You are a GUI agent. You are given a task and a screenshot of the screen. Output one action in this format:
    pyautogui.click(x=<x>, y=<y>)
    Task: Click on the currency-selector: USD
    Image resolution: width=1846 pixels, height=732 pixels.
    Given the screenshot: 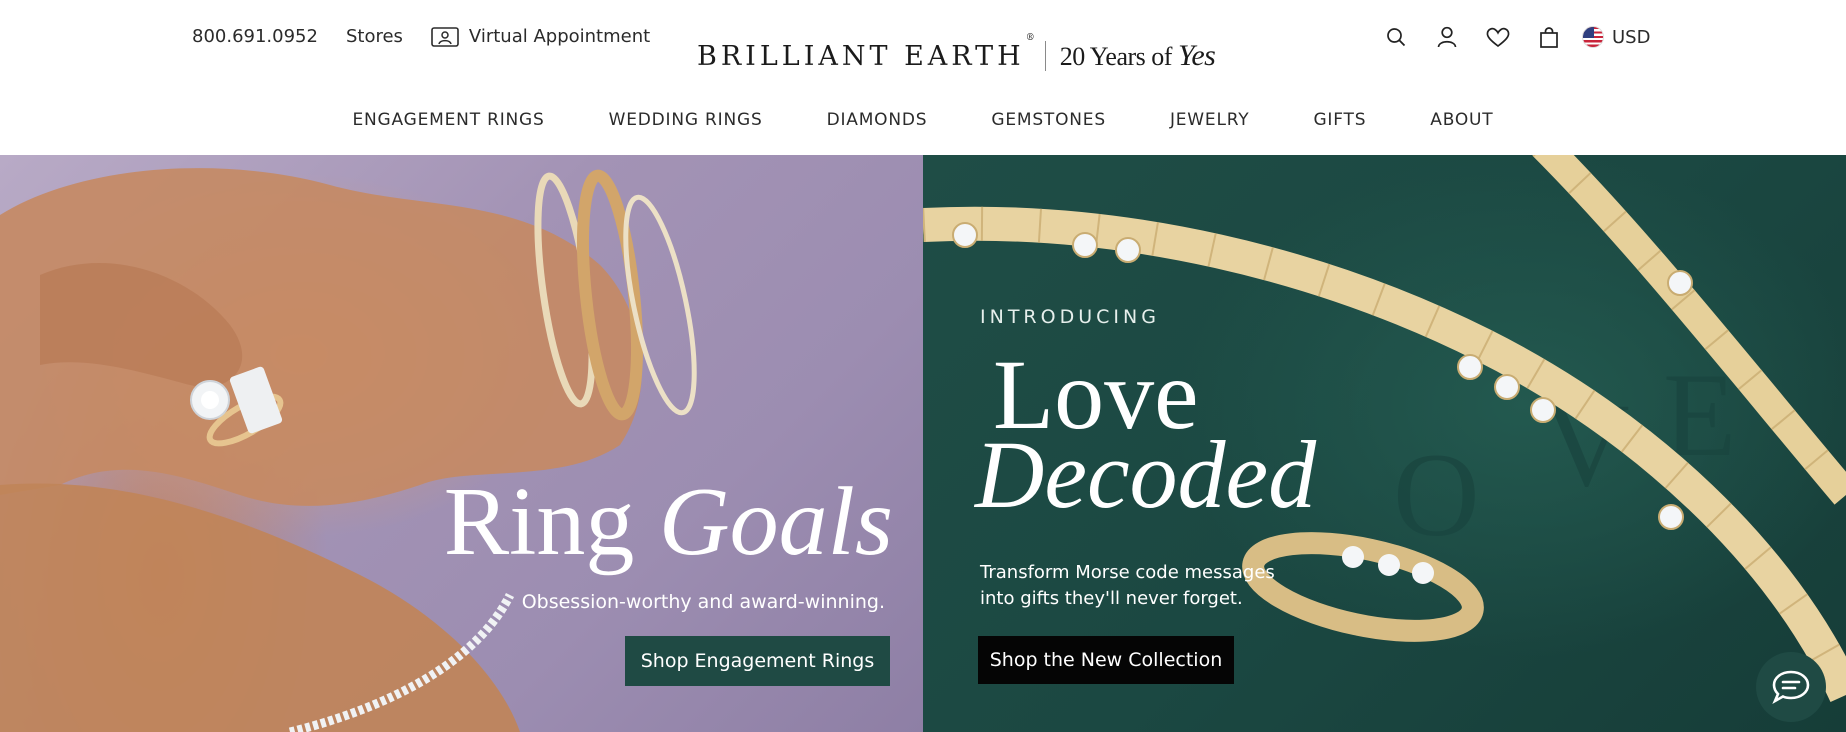 What is the action you would take?
    pyautogui.click(x=1616, y=37)
    